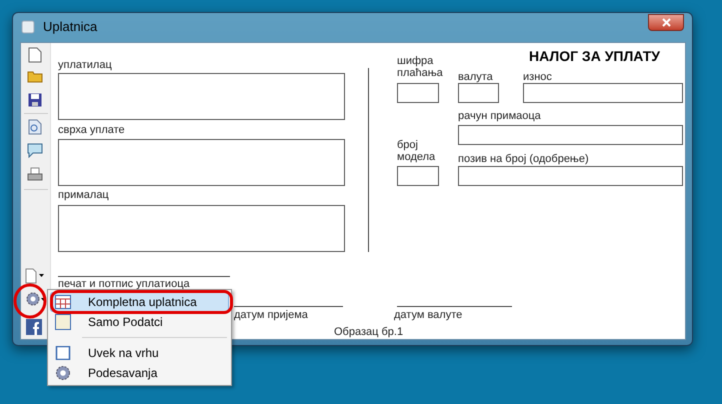  Describe the element at coordinates (85, 65) in the screenshot. I see `field-label: уплатилац` at that location.